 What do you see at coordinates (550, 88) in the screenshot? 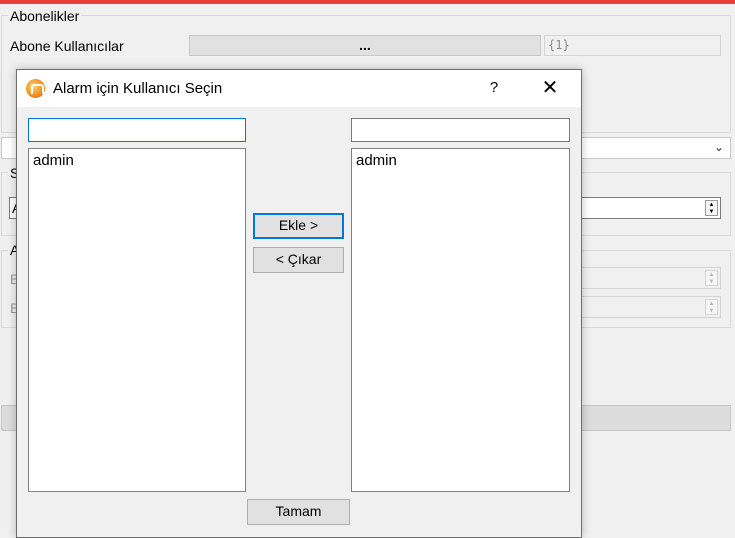
I see `close-button: ✕` at bounding box center [550, 88].